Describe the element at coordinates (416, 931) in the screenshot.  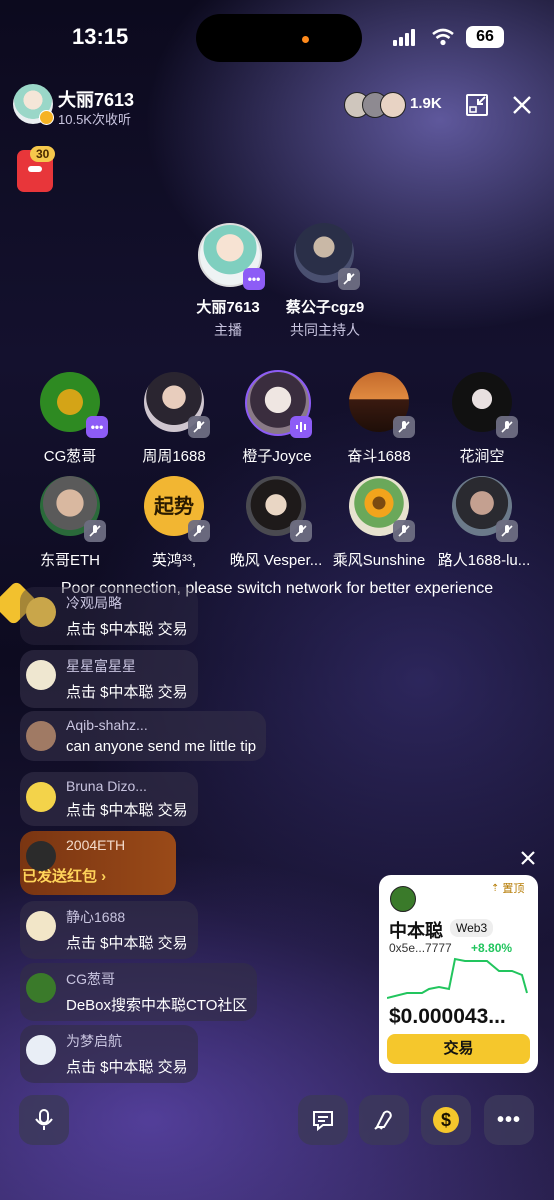
I see `token-name: 中本聪` at that location.